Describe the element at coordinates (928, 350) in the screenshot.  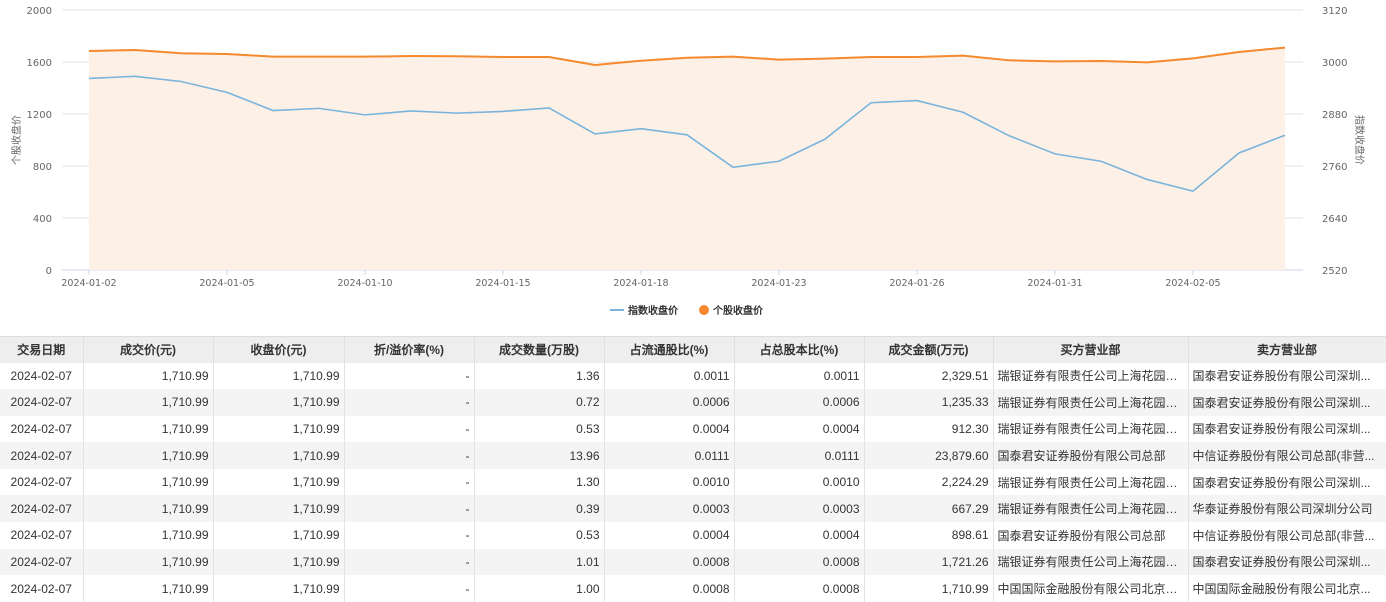
I see `column-header: 成交金额(万元)` at that location.